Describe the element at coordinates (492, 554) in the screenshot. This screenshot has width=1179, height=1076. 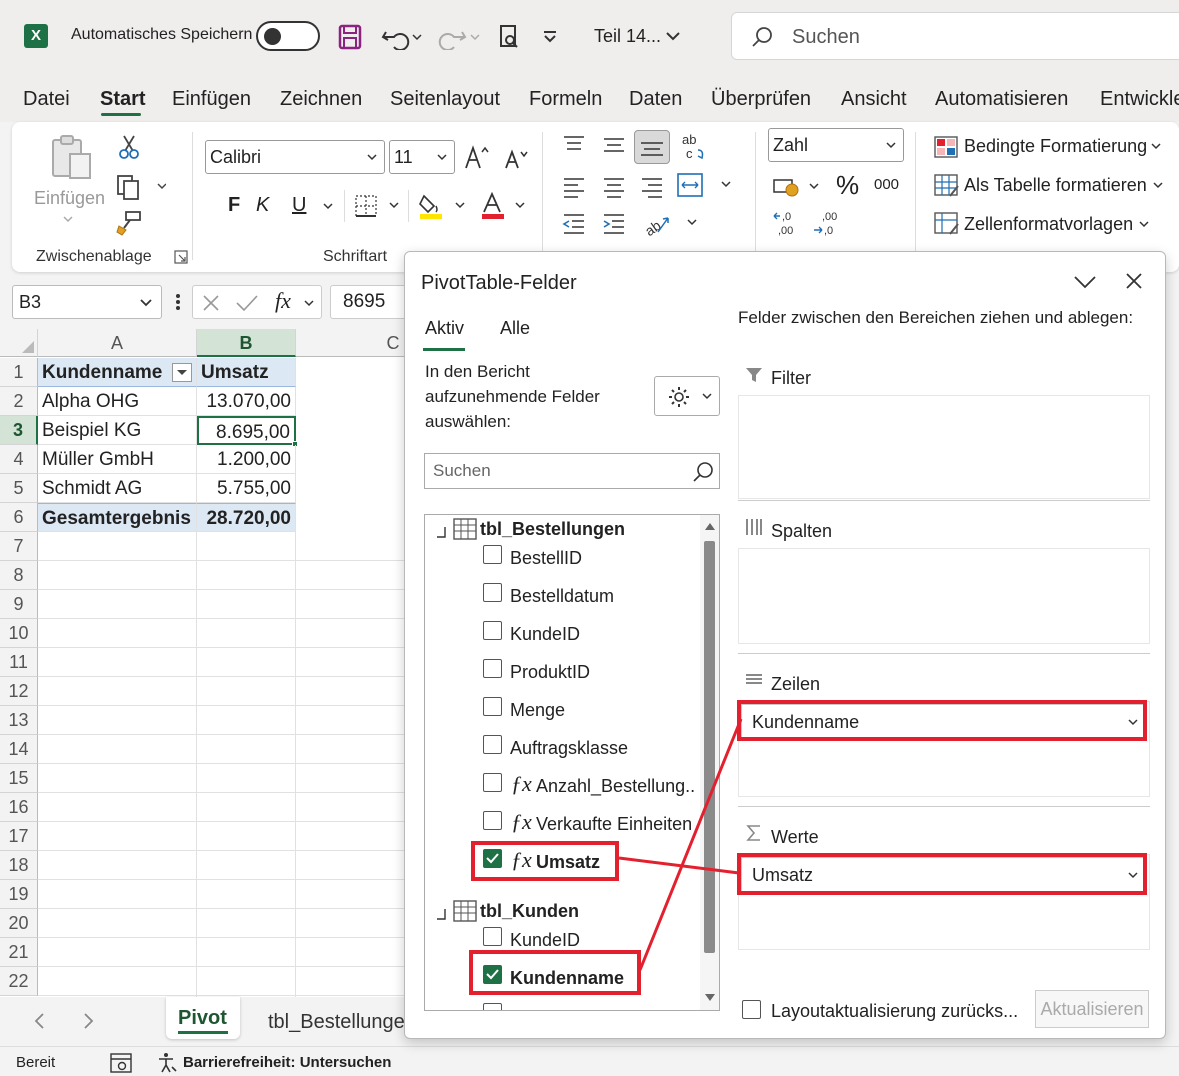
I see `checkbox-bestellid` at that location.